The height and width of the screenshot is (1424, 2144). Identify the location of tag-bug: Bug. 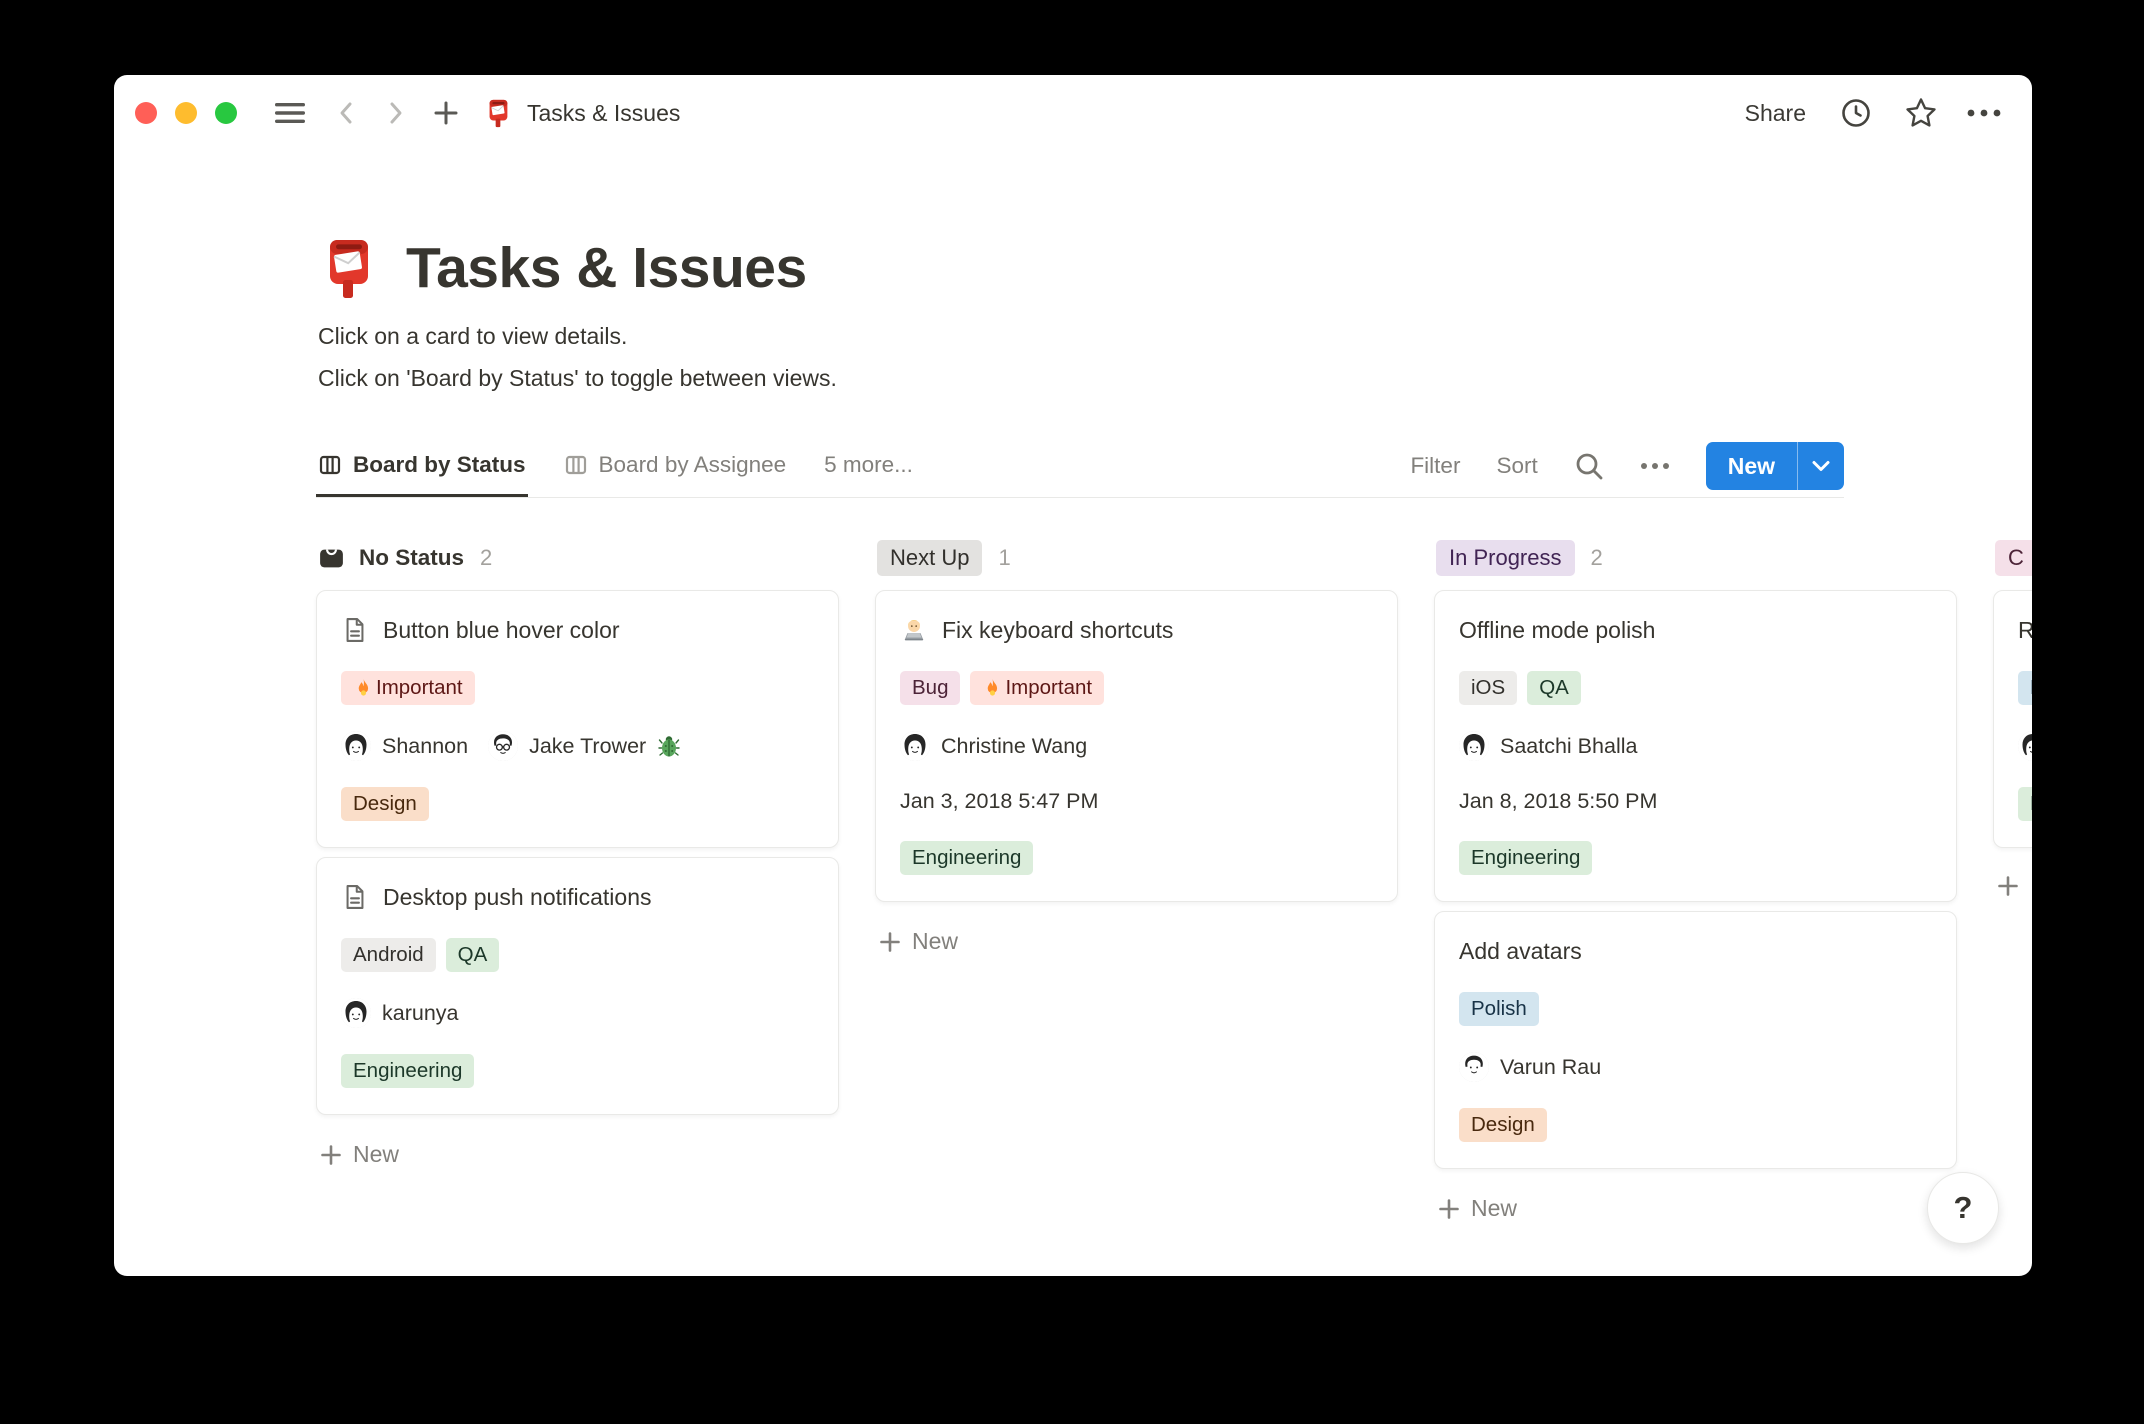
(930, 688).